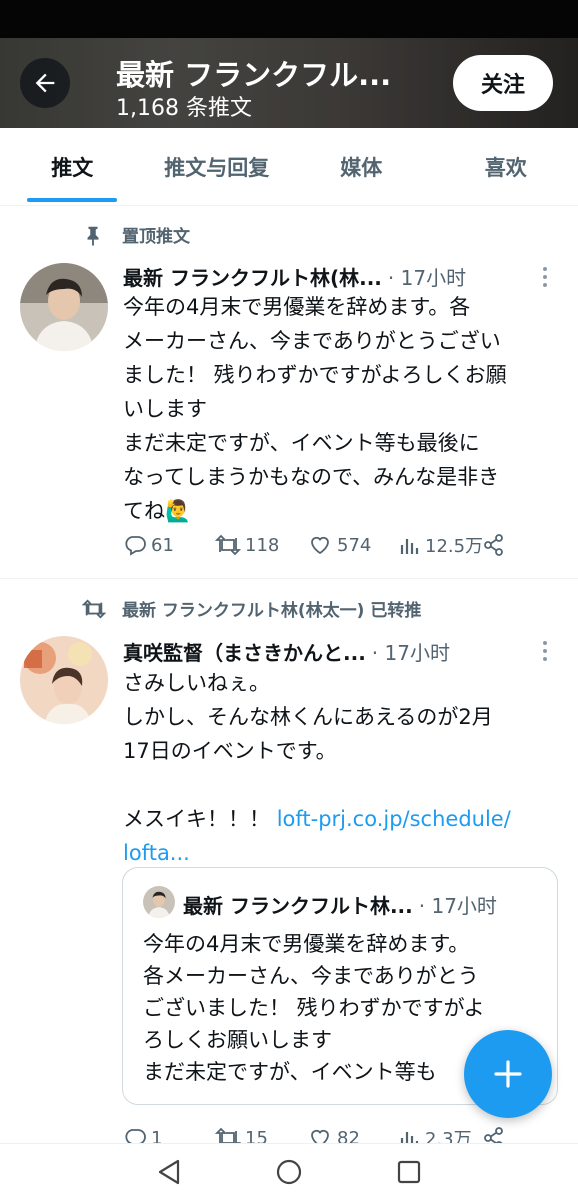 The image size is (578, 1200). I want to click on views-button: 12.5万, so click(445, 545).